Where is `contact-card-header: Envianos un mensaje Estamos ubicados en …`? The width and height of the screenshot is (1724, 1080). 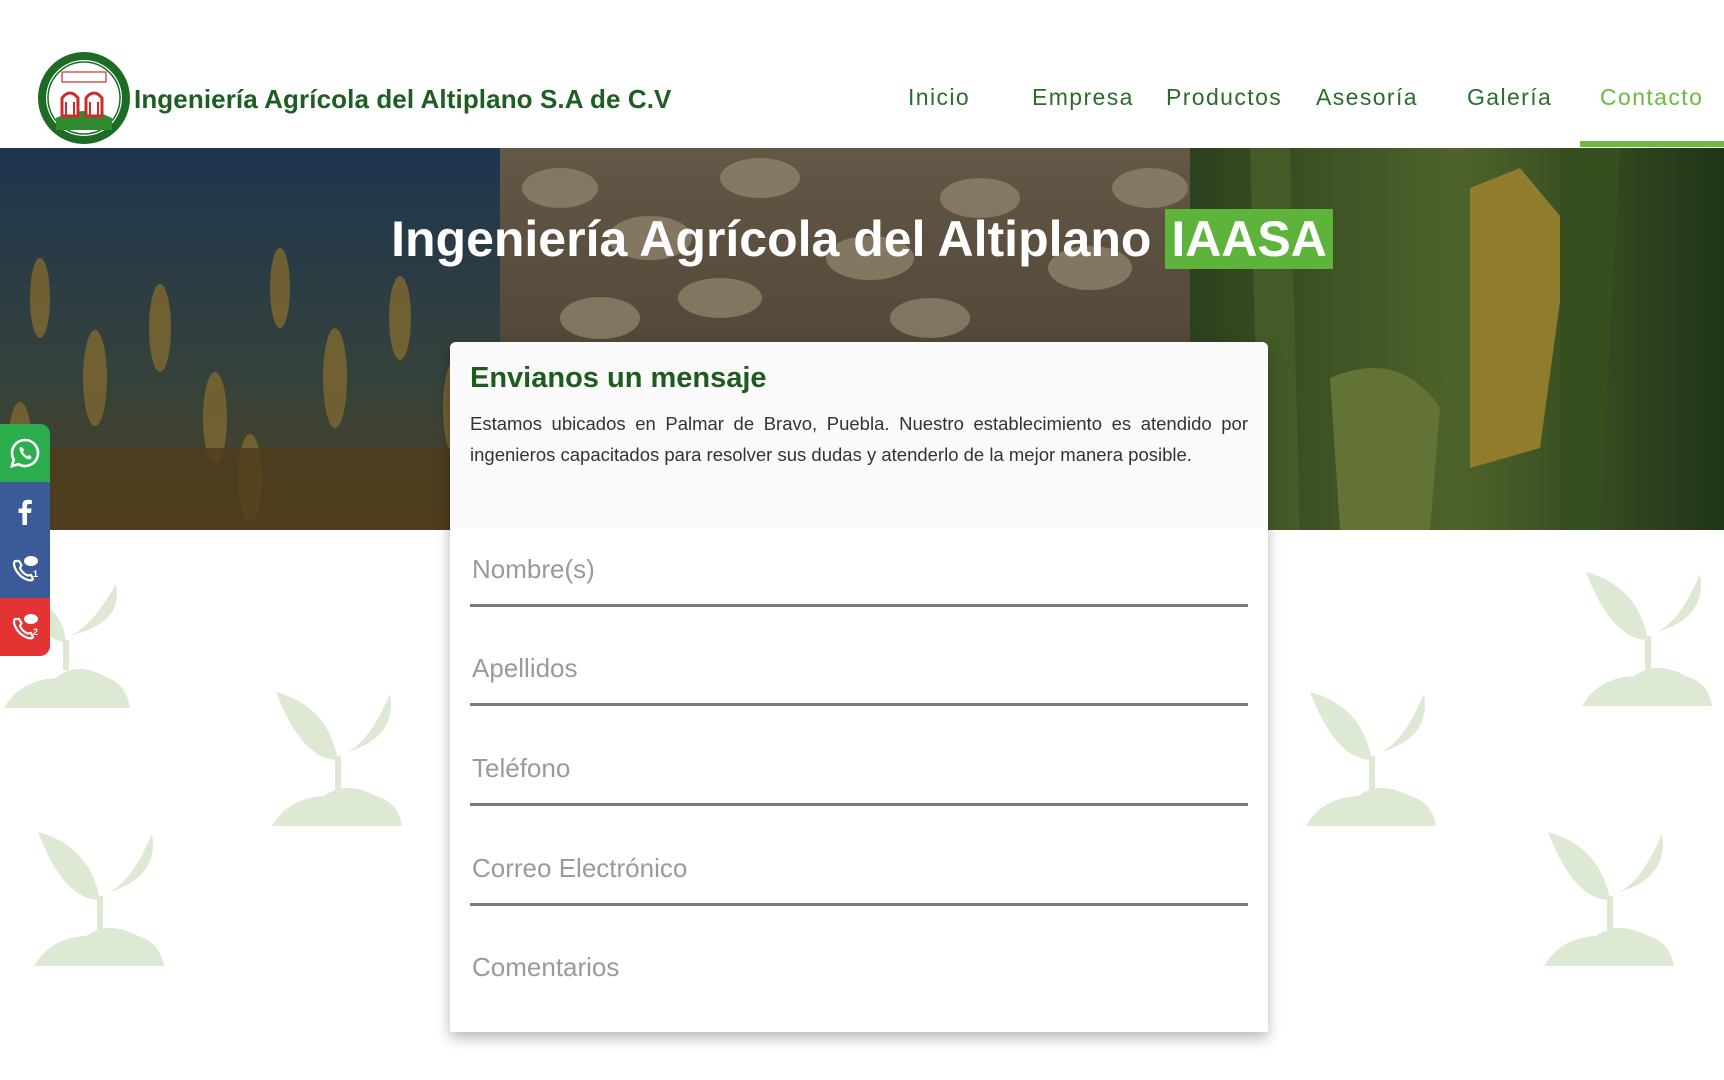
contact-card-header: Envianos un mensaje Estamos ubicados en … is located at coordinates (859, 435).